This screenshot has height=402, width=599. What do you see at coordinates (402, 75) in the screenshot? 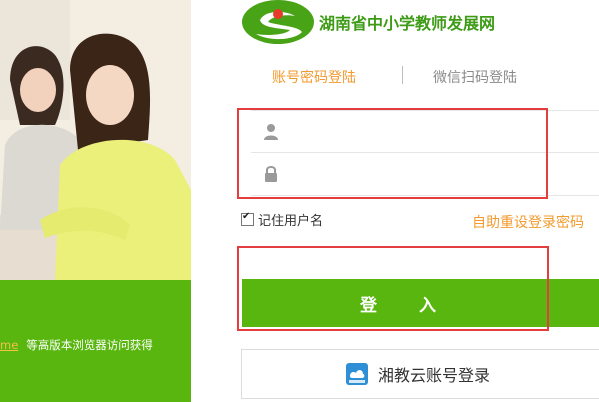
I see `tab-divider` at bounding box center [402, 75].